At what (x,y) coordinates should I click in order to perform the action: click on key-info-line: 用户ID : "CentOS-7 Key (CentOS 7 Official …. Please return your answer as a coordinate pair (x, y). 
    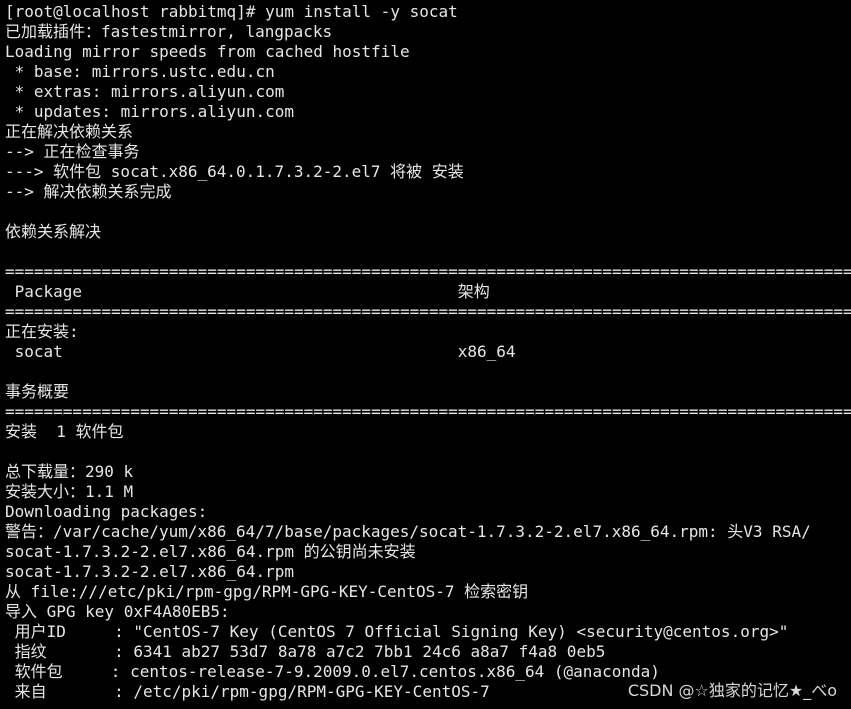
    Looking at the image, I should click on (397, 631).